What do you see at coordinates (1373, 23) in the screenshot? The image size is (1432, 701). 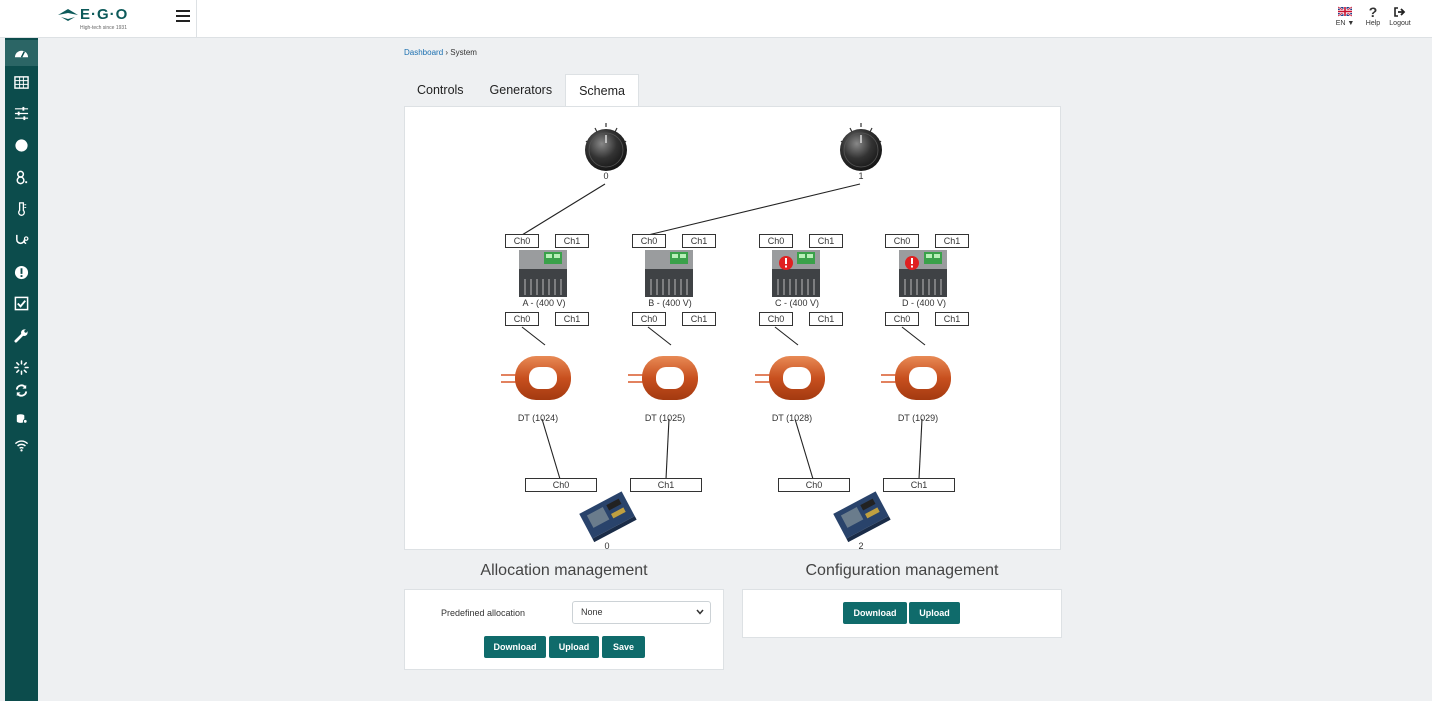 I see `help-label: Help` at bounding box center [1373, 23].